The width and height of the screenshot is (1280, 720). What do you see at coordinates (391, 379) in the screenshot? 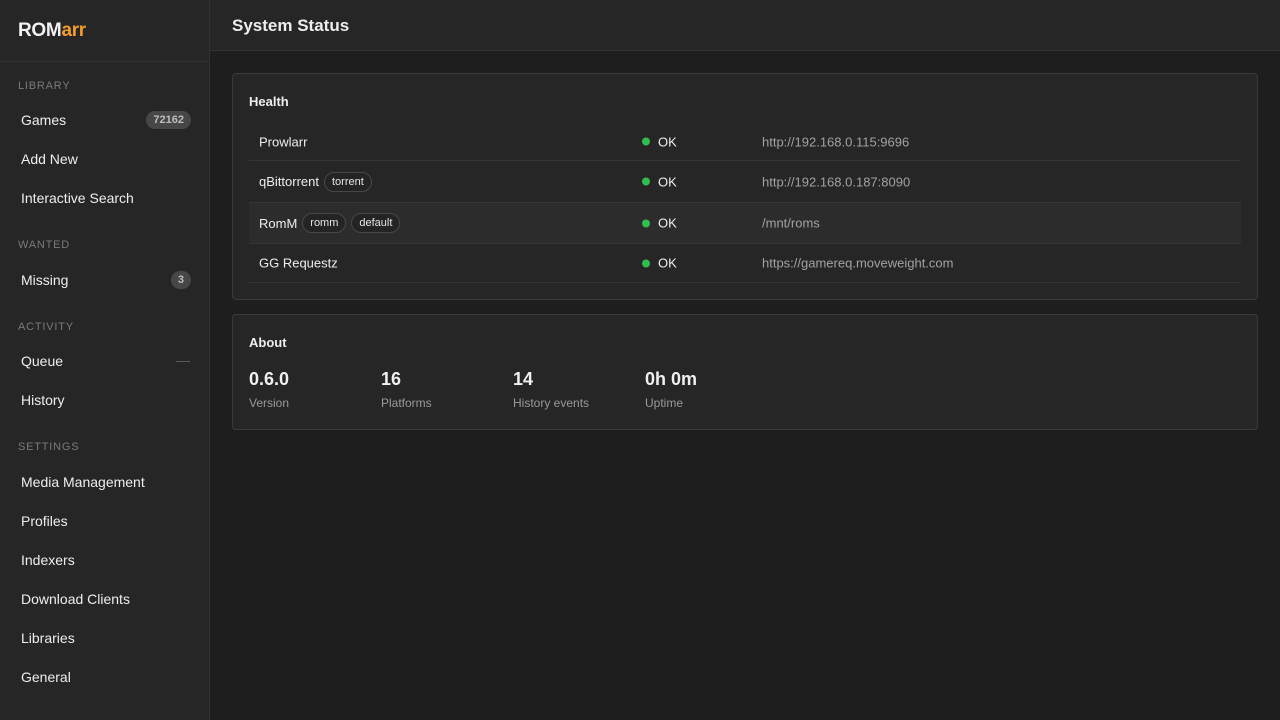
I see `stat-value: 16` at bounding box center [391, 379].